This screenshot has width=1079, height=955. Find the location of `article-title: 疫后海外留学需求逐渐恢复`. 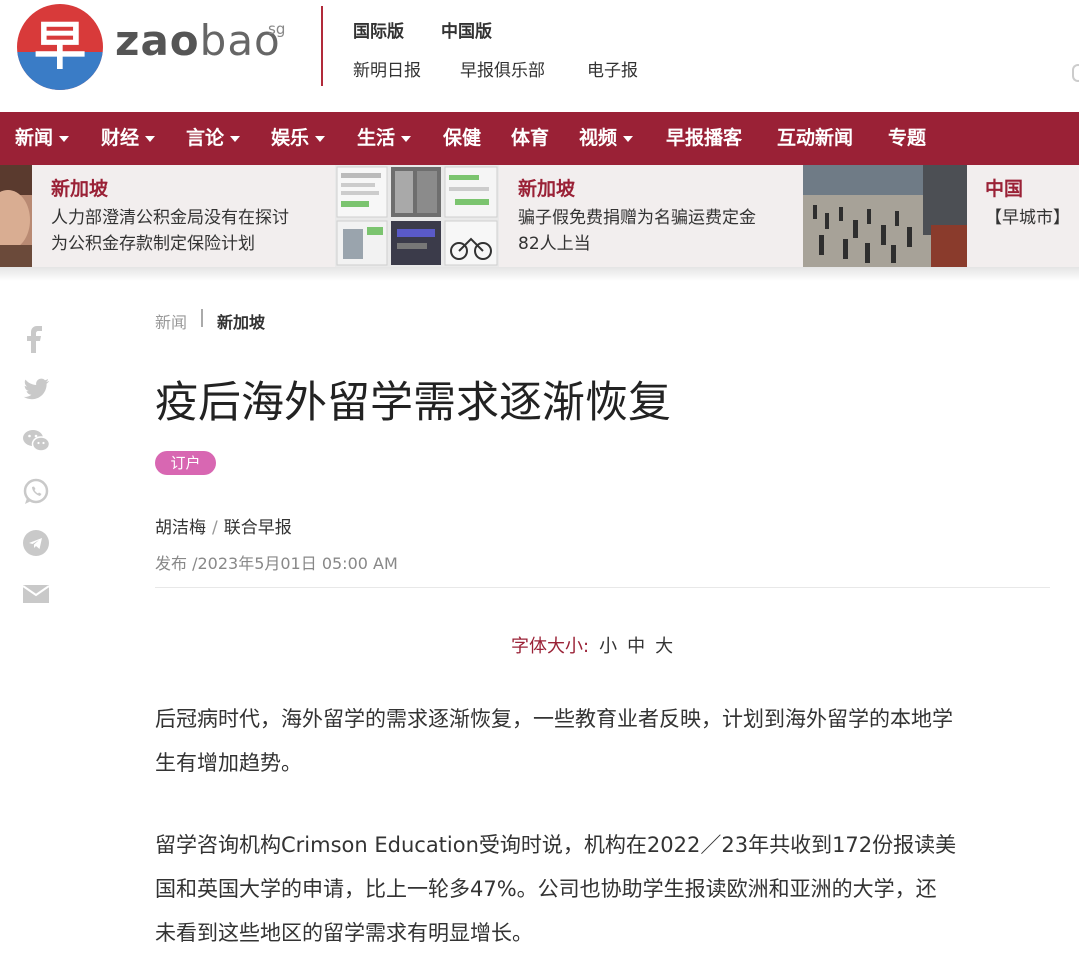

article-title: 疫后海外留学需求逐渐恢复 is located at coordinates (413, 403).